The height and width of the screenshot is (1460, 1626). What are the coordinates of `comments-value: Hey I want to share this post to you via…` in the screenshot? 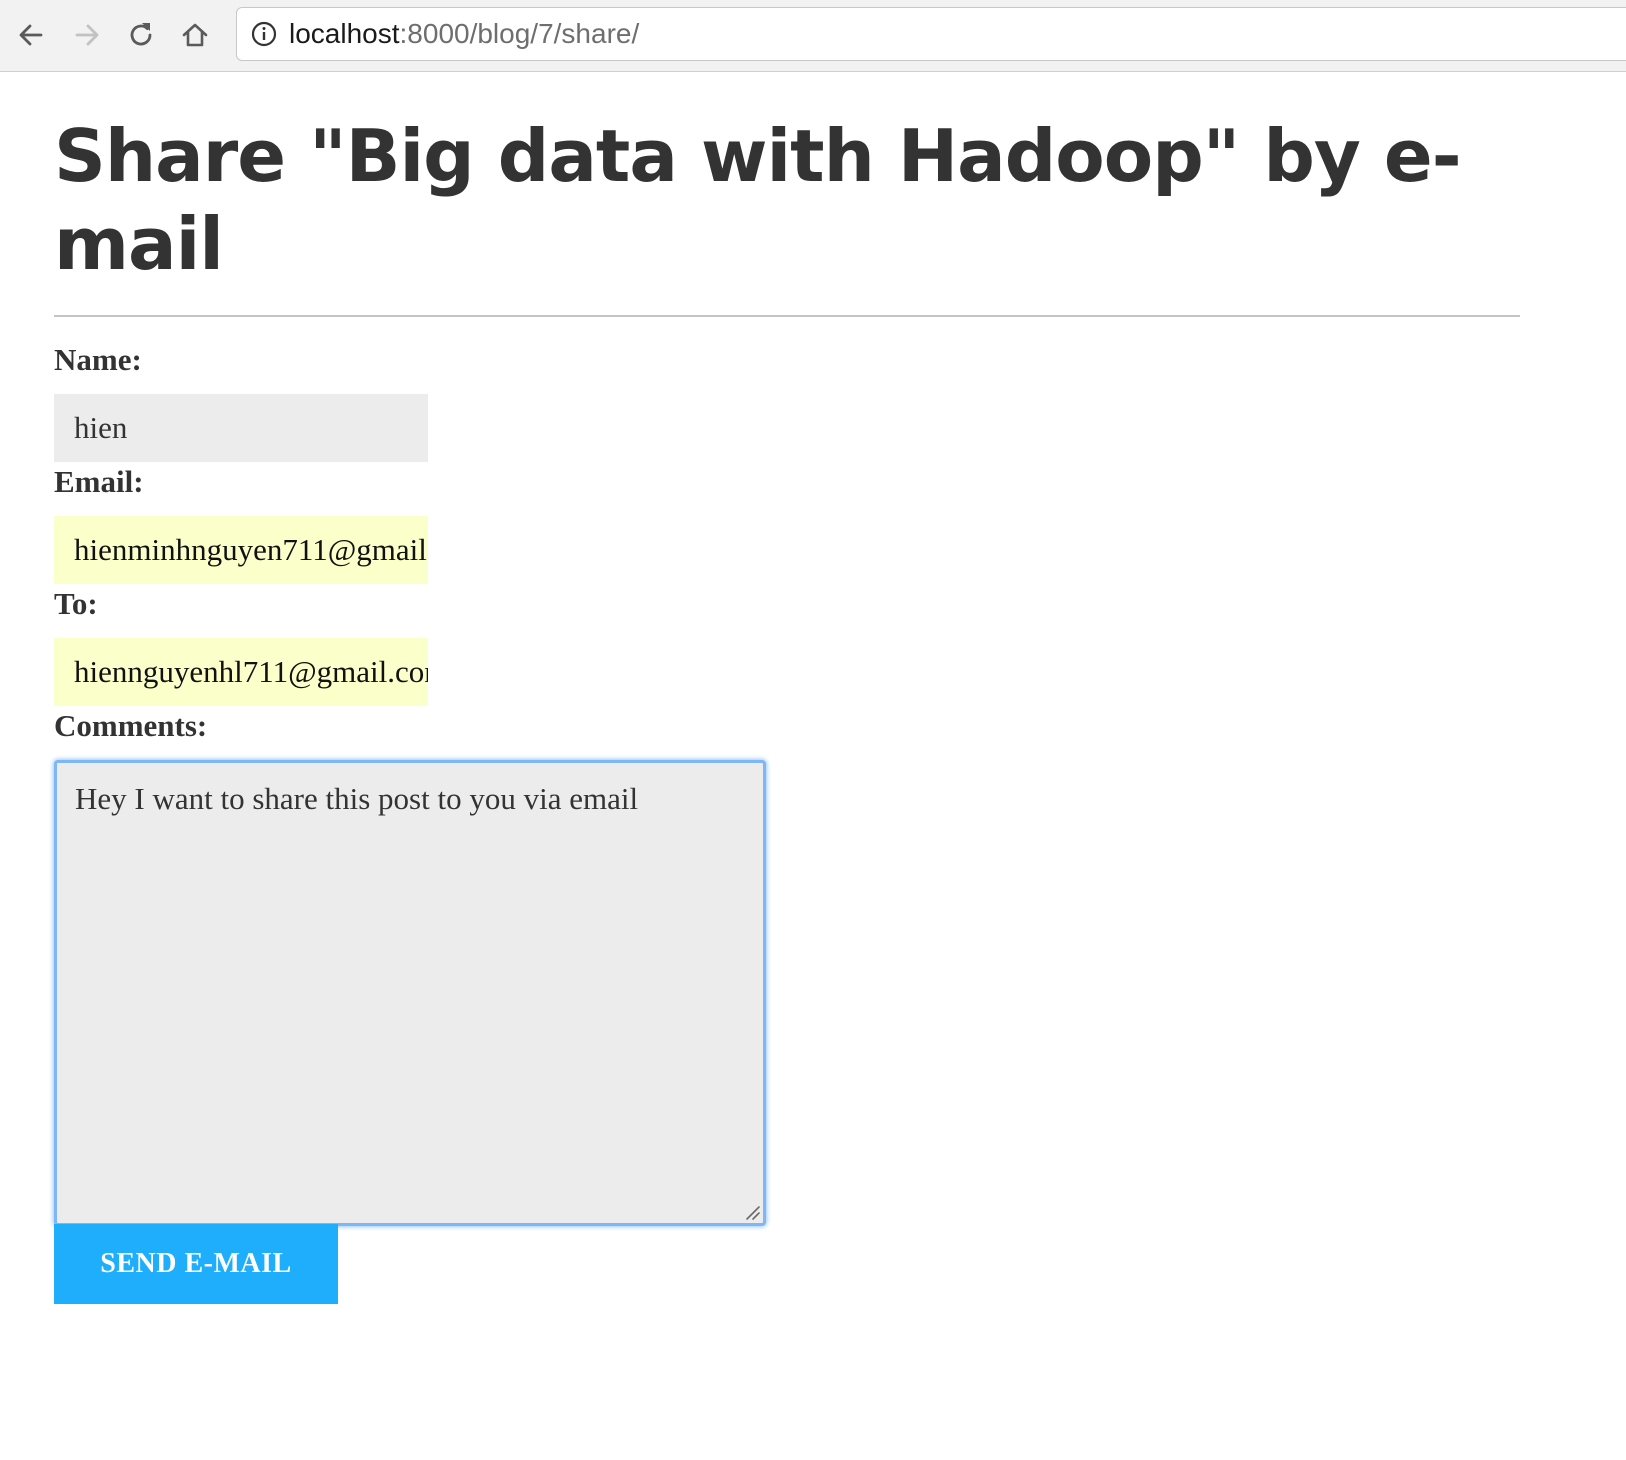 It's located at (357, 798).